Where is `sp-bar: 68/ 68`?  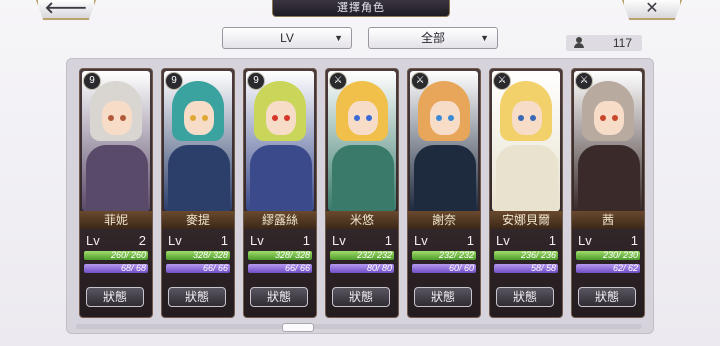 sp-bar: 68/ 68 is located at coordinates (116, 268).